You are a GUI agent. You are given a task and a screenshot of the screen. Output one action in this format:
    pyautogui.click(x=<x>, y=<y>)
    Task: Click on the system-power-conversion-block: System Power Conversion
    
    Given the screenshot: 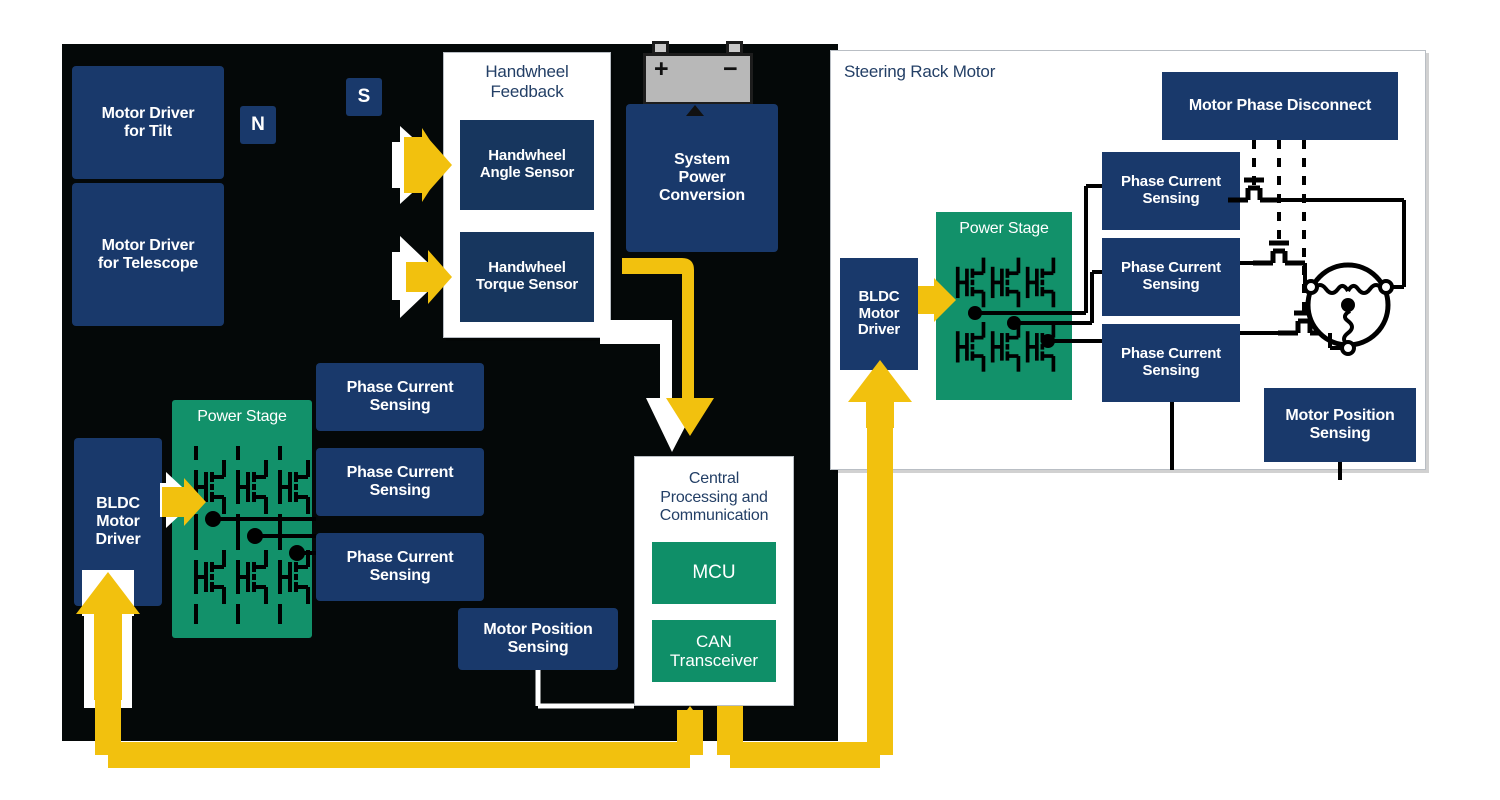 What is the action you would take?
    pyautogui.click(x=702, y=178)
    